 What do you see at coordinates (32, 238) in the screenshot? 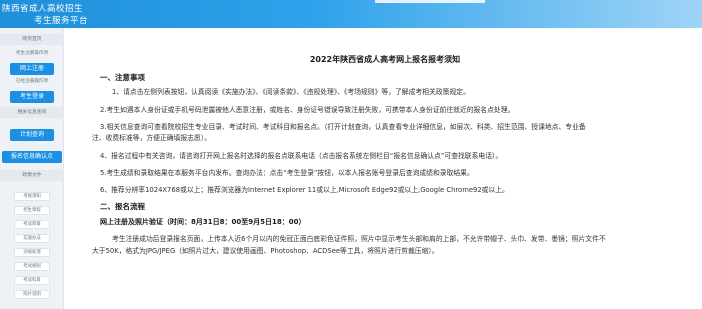
I see `policy-item: 实施办法` at bounding box center [32, 238].